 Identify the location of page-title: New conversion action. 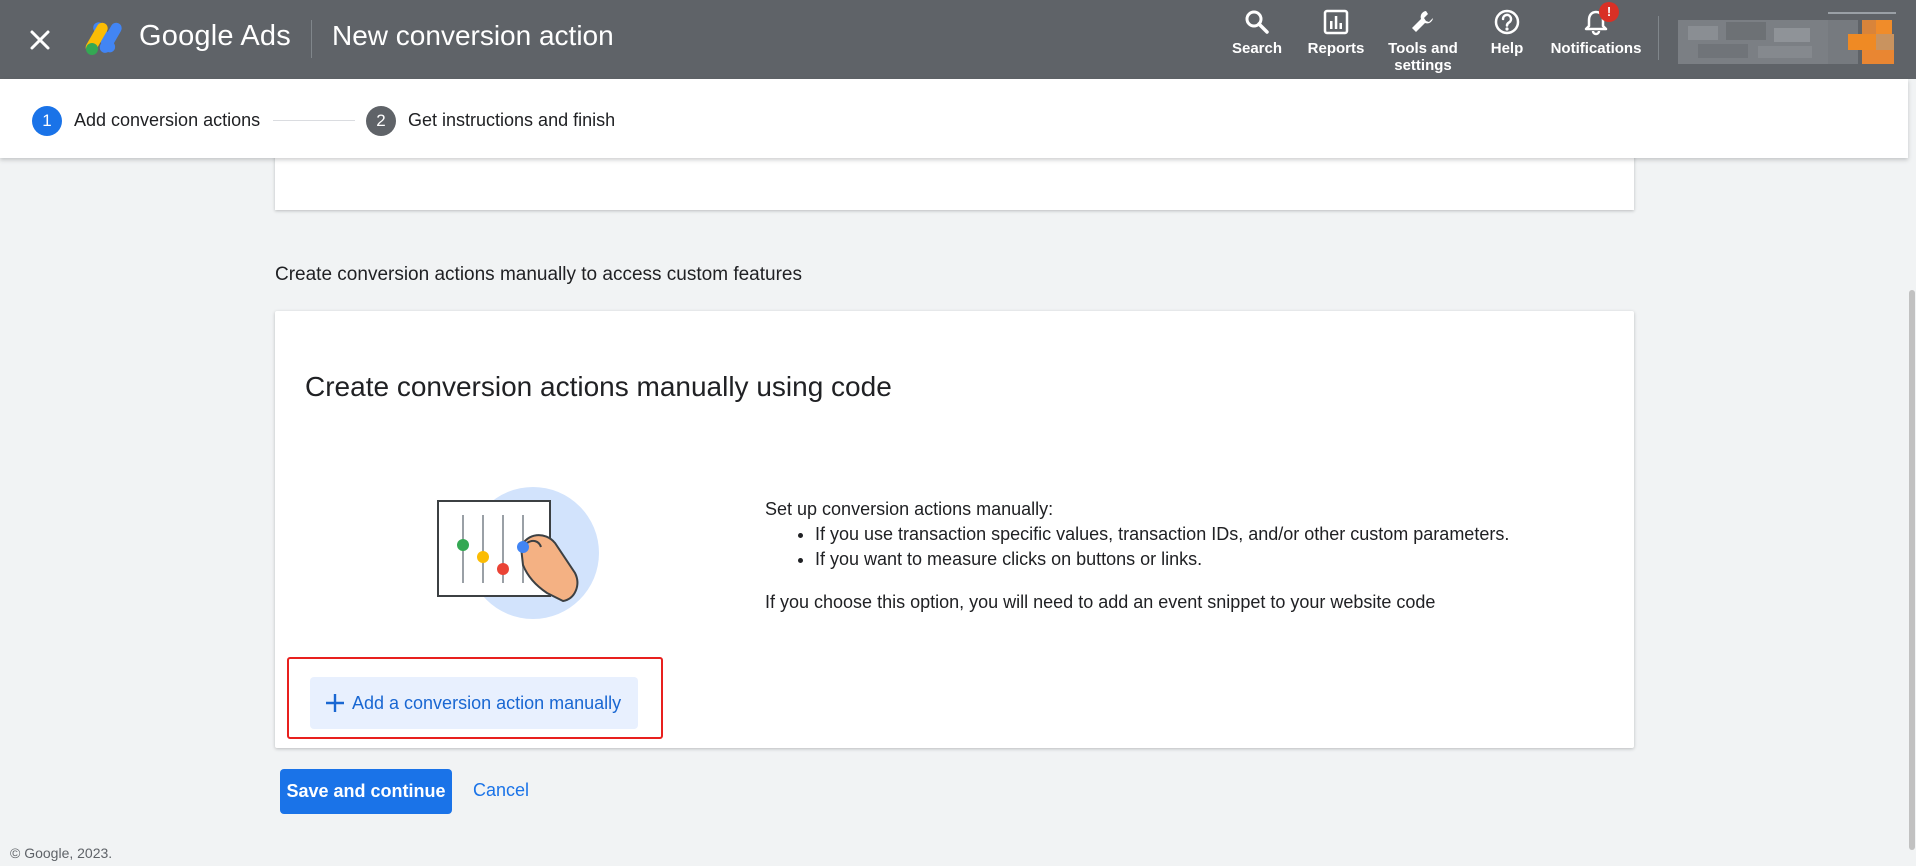
(473, 35).